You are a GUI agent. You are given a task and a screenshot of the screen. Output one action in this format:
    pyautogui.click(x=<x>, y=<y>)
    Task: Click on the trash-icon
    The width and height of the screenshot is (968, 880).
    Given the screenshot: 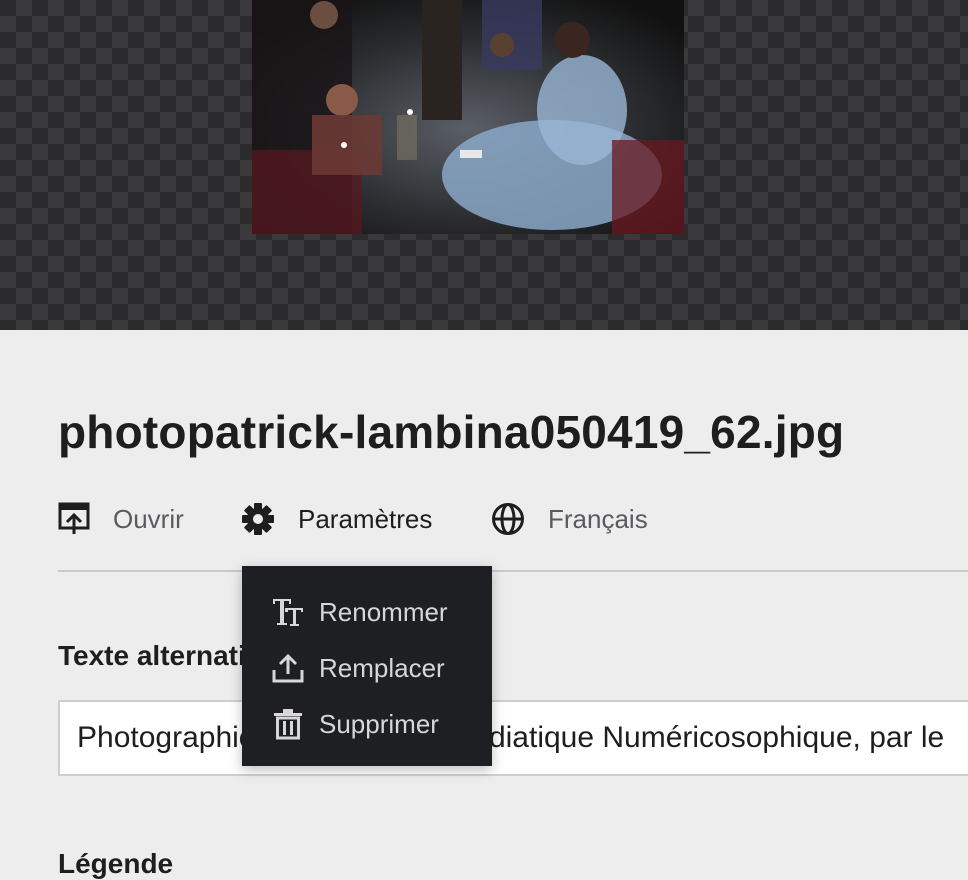 What is the action you would take?
    pyautogui.click(x=288, y=724)
    